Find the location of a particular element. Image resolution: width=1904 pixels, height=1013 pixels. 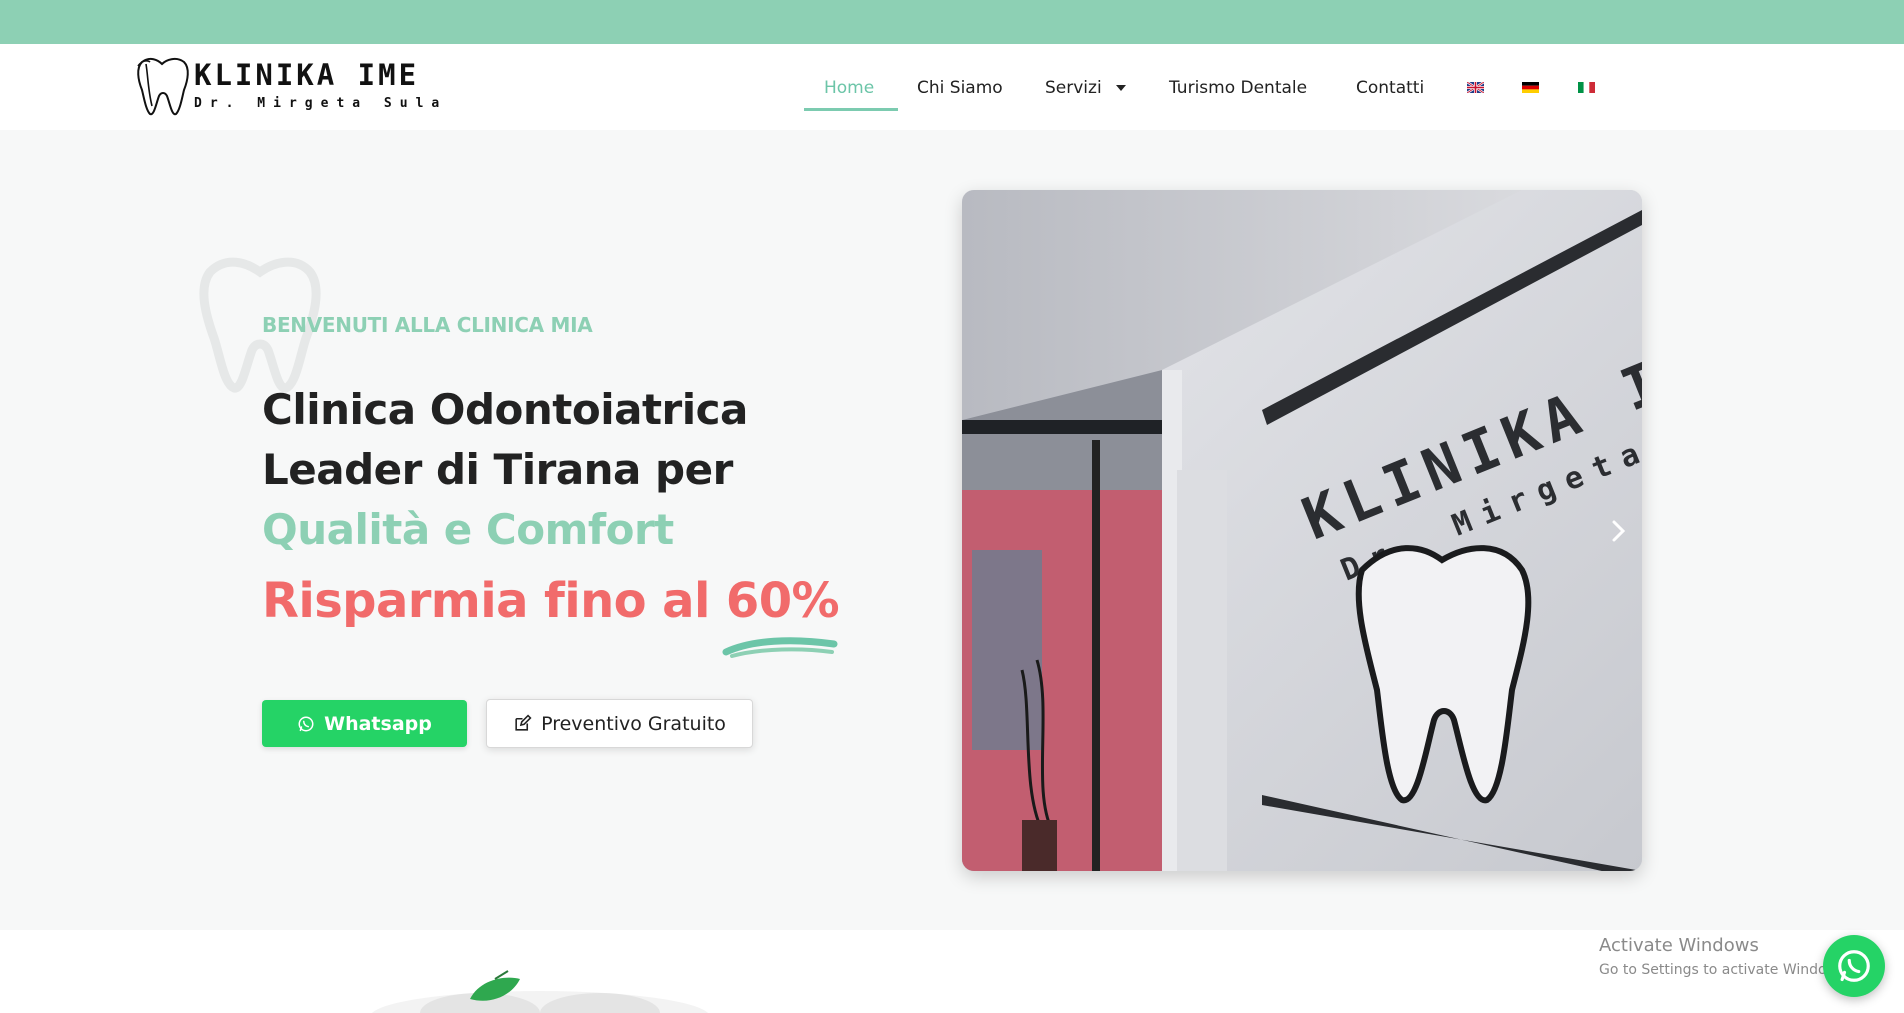

uk-flag-icon is located at coordinates (1475, 87).